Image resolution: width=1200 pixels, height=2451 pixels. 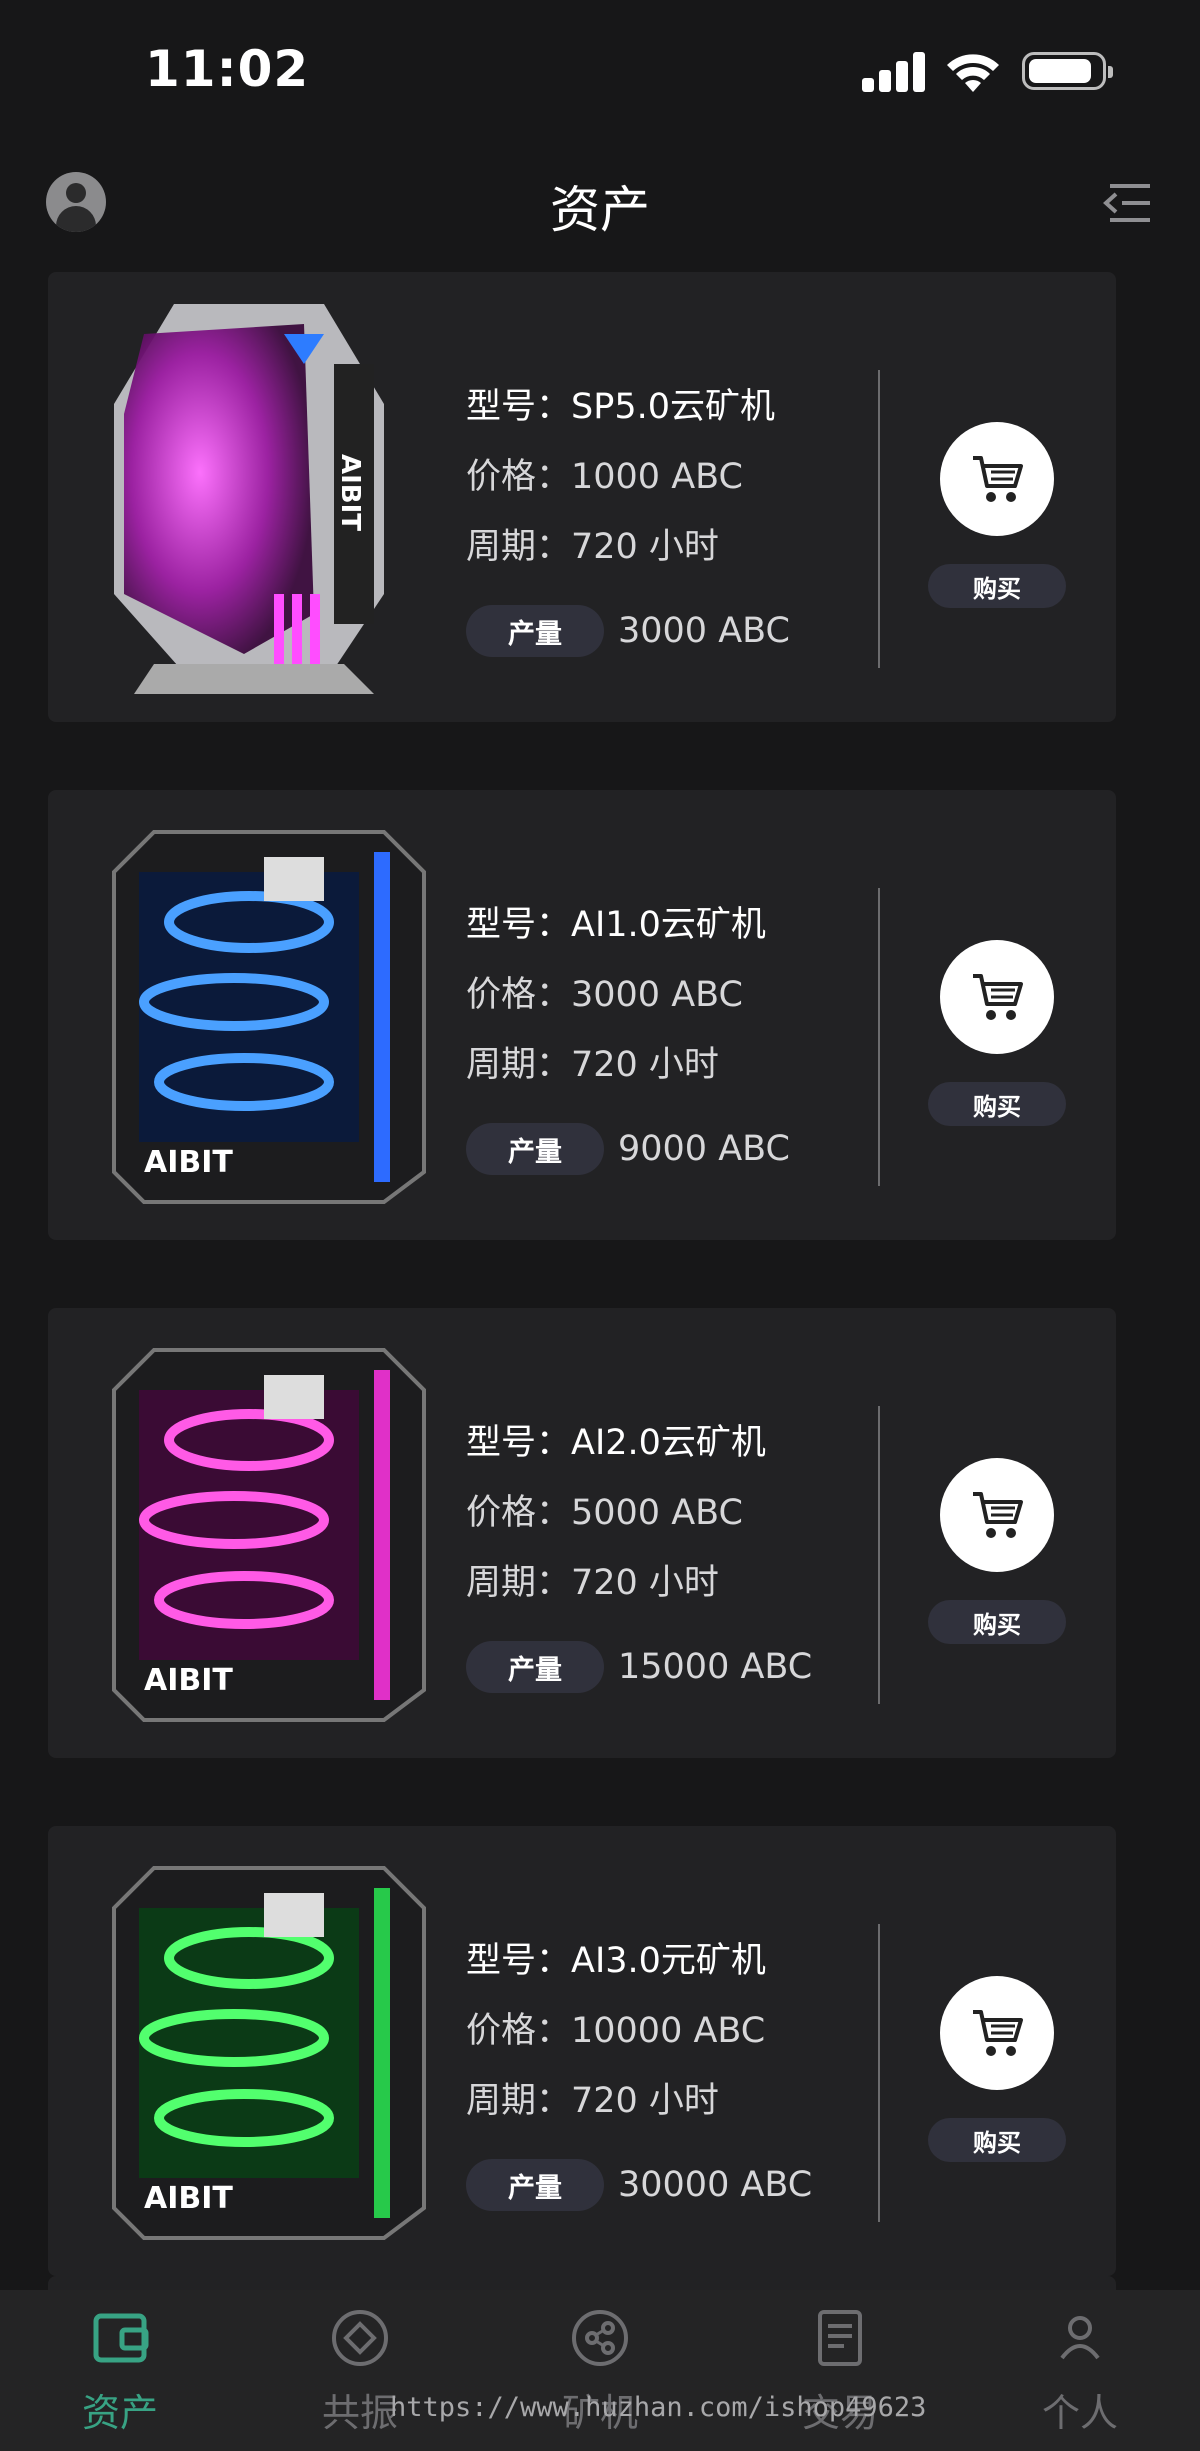 I want to click on tab-miners: 矿机, so click(x=600, y=2378).